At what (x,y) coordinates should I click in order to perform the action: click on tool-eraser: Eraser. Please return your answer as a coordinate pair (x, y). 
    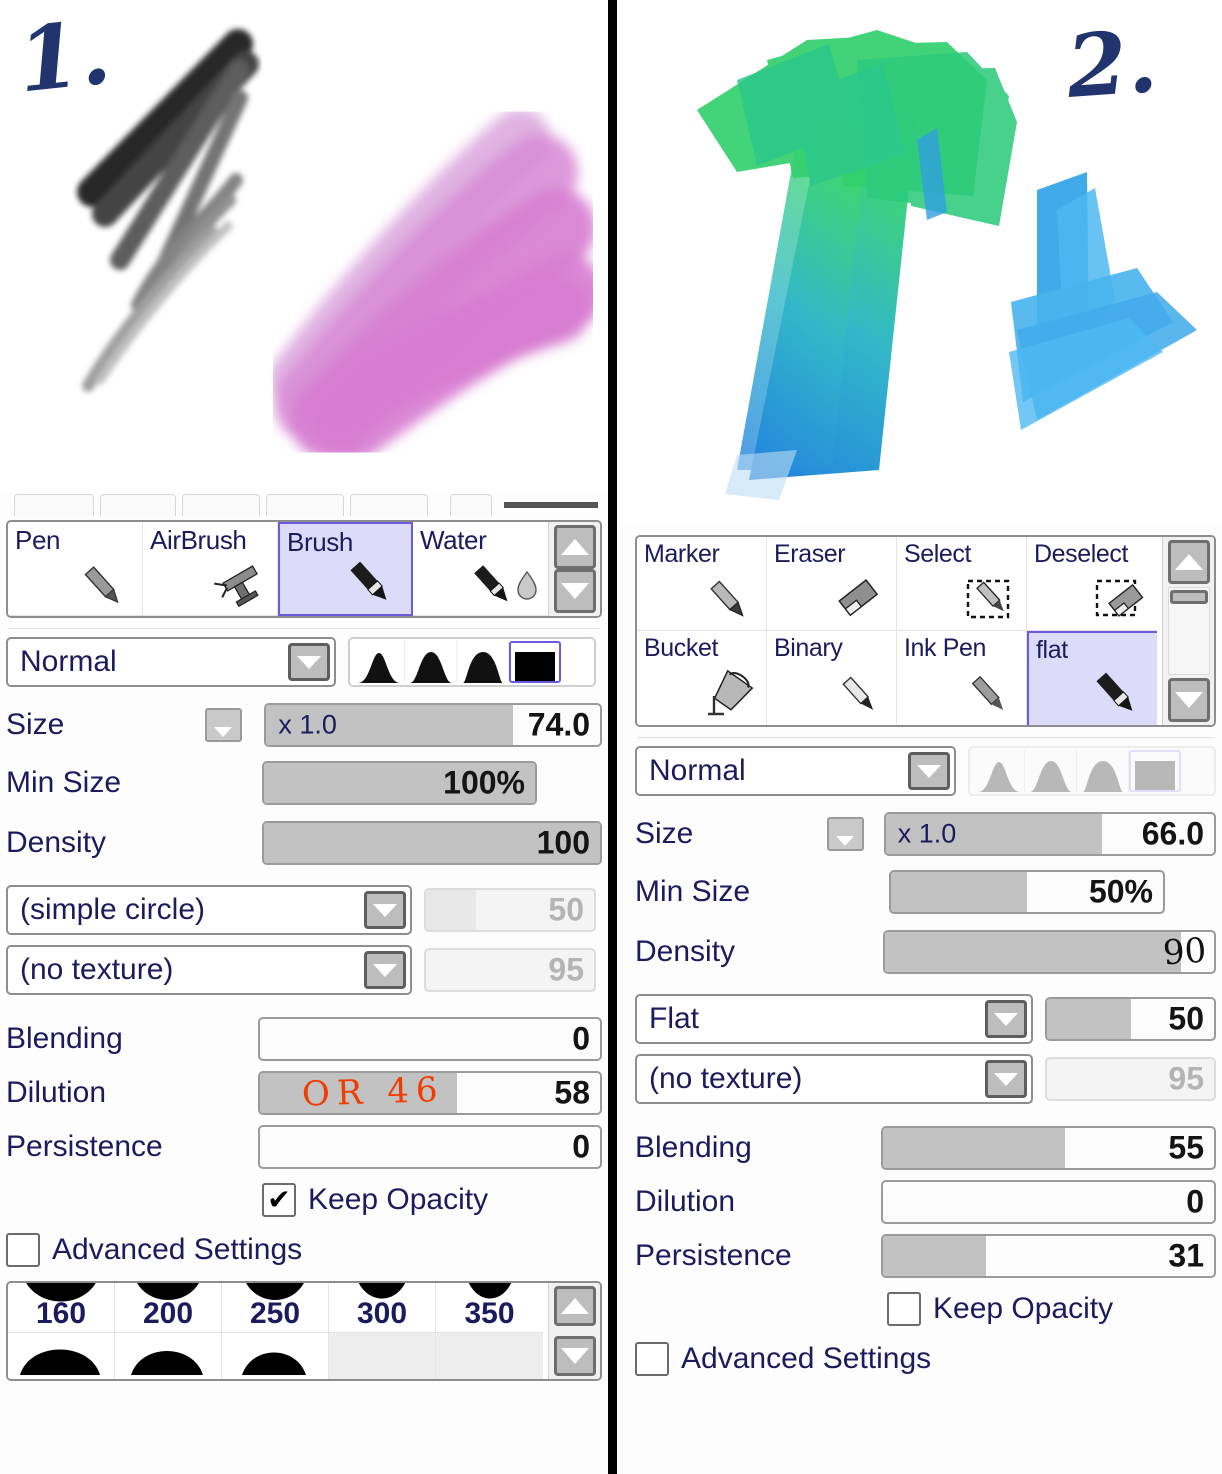
    Looking at the image, I should click on (832, 584).